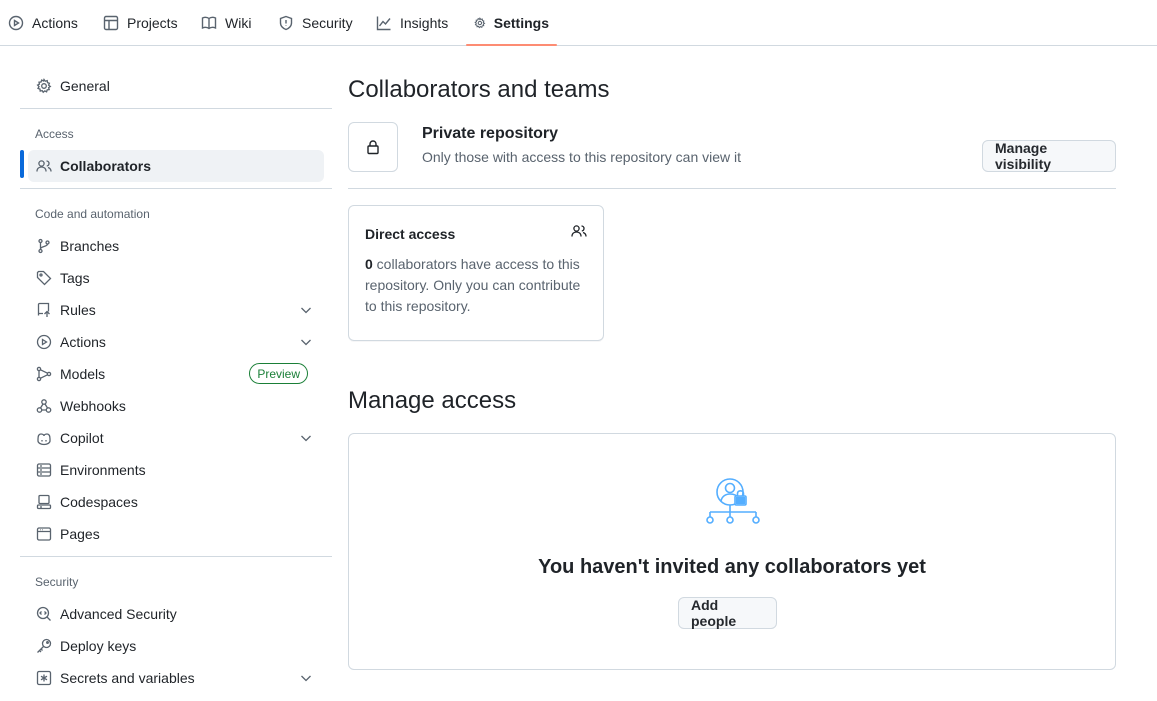 The width and height of the screenshot is (1157, 701). I want to click on tab-insights: Insights, so click(412, 22).